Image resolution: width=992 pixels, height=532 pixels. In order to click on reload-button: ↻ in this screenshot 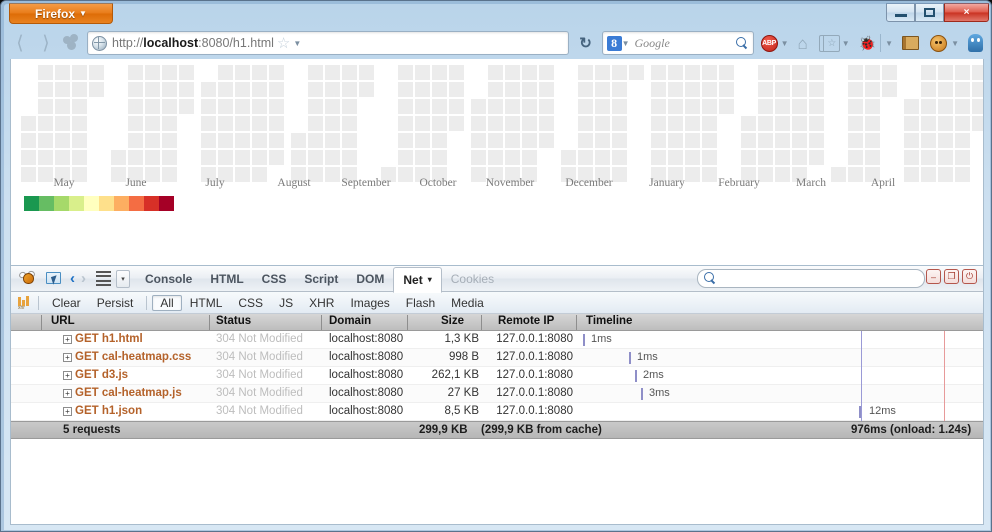, I will do `click(586, 43)`.